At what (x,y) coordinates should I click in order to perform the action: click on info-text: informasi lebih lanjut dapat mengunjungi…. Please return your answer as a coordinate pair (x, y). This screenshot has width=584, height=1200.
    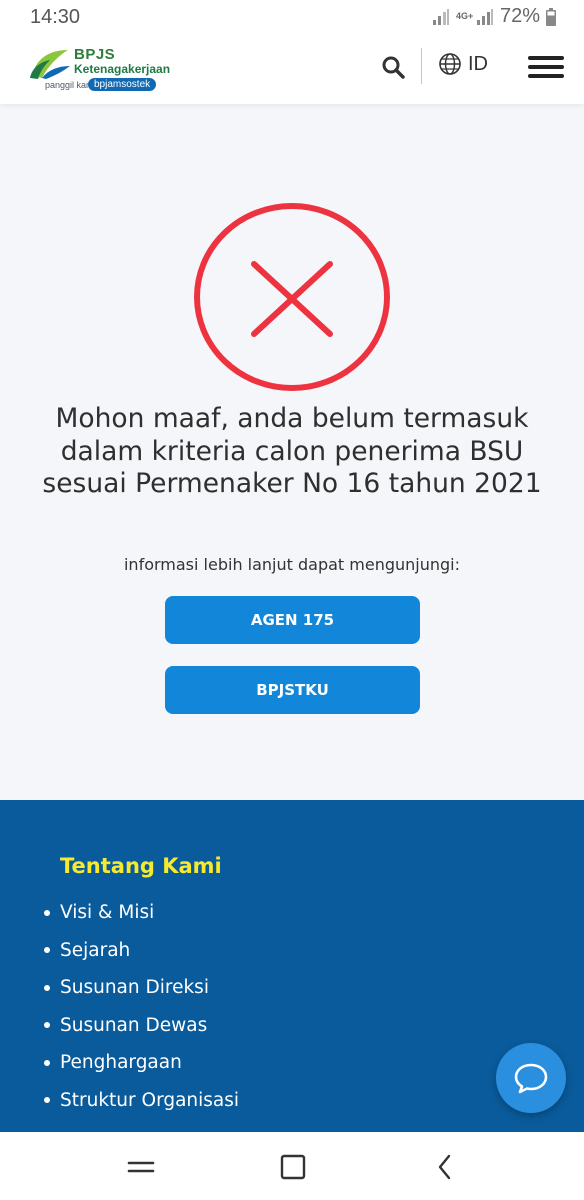
    Looking at the image, I should click on (292, 564).